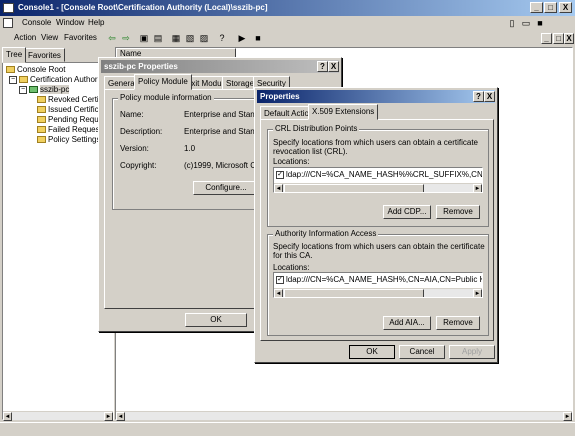  I want to click on group-label: CRL Distribution Points, so click(316, 128).